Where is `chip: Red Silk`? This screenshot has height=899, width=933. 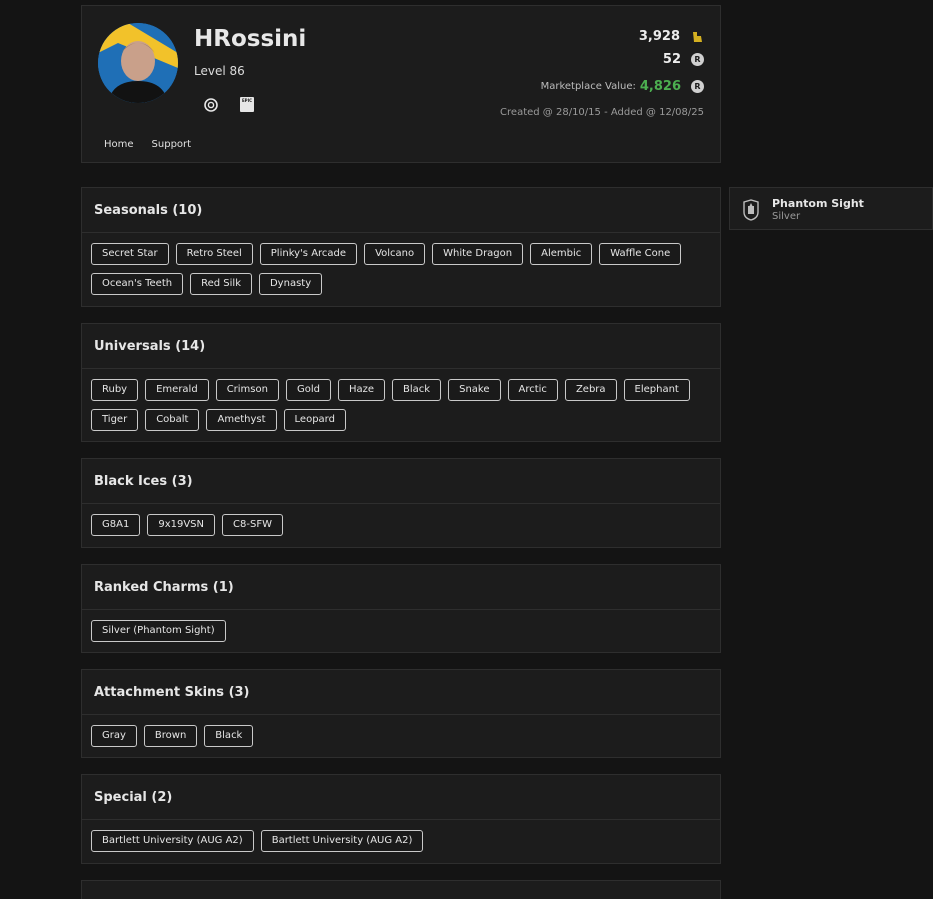
chip: Red Silk is located at coordinates (221, 284).